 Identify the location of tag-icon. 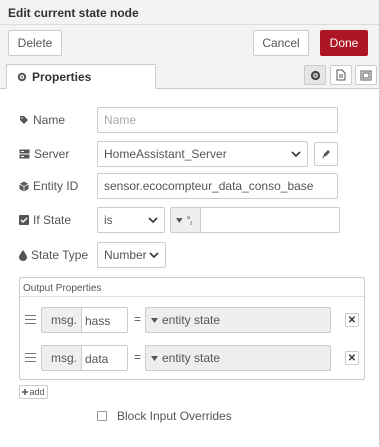
(24, 120).